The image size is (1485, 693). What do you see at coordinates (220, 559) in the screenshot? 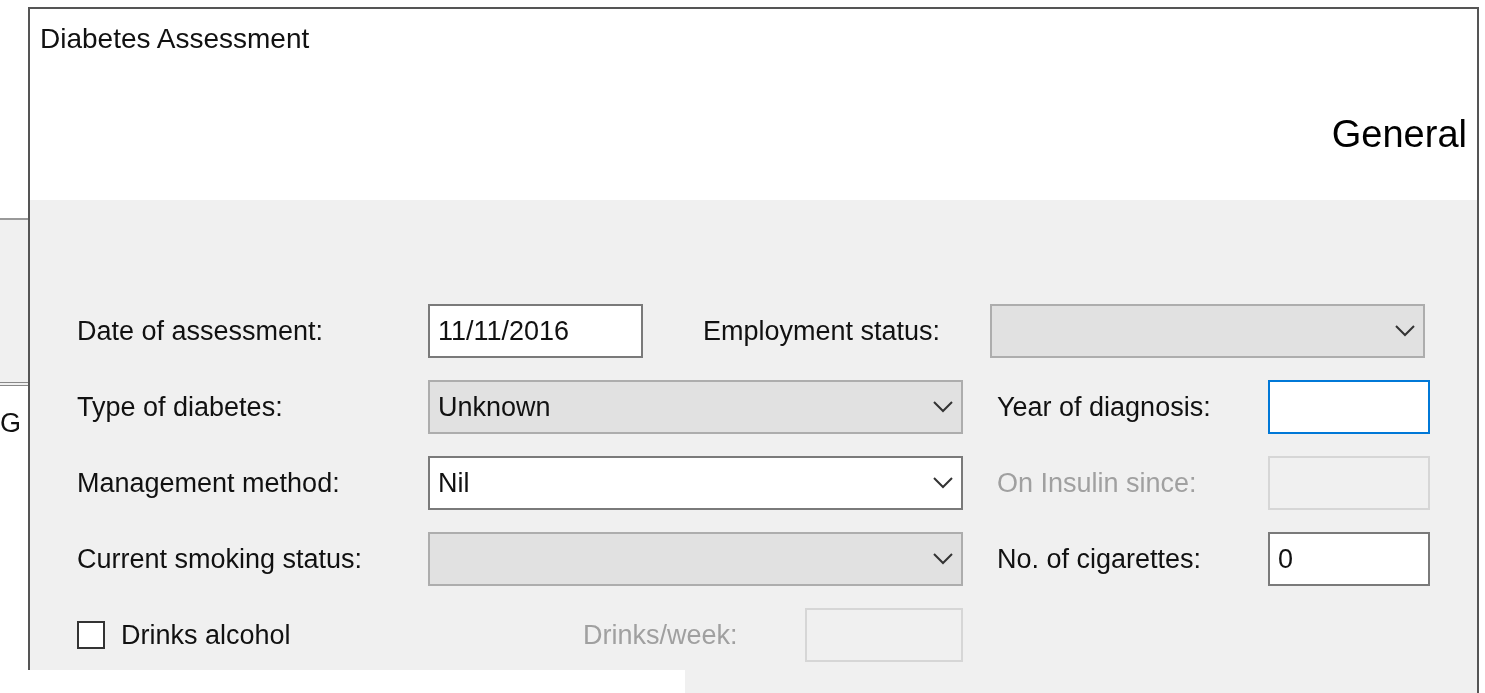
I see `field-label: Current smoking status:` at bounding box center [220, 559].